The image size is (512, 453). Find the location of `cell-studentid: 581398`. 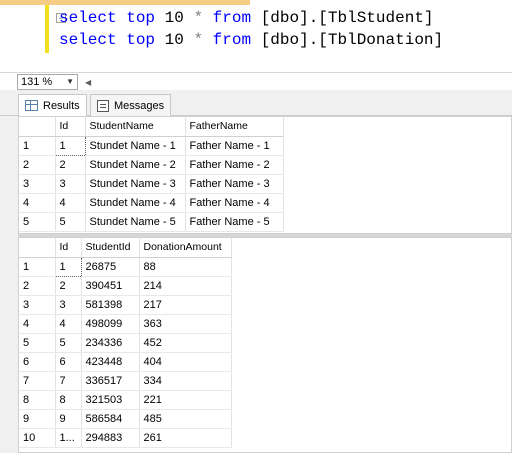

cell-studentid: 581398 is located at coordinates (110, 305).